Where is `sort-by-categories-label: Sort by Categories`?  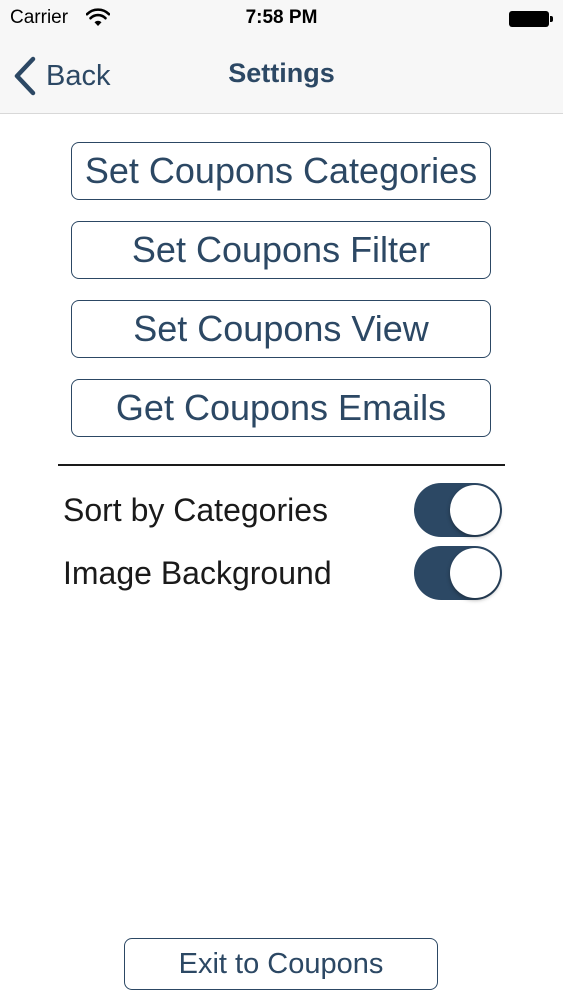 sort-by-categories-label: Sort by Categories is located at coordinates (196, 510).